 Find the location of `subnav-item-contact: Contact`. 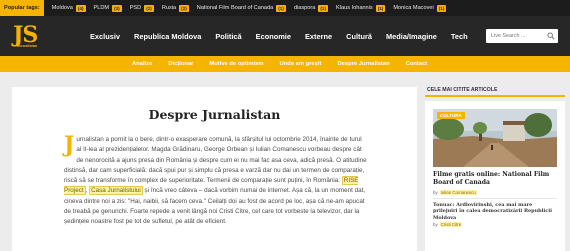

subnav-item-contact: Contact is located at coordinates (417, 64).